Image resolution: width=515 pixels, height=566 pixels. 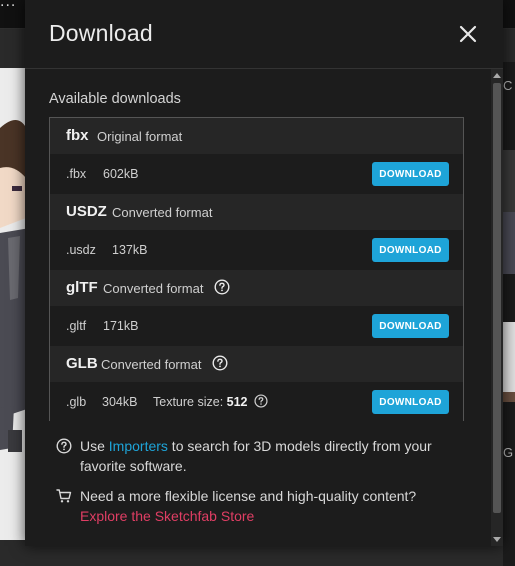 I want to click on close-icon, so click(x=468, y=34).